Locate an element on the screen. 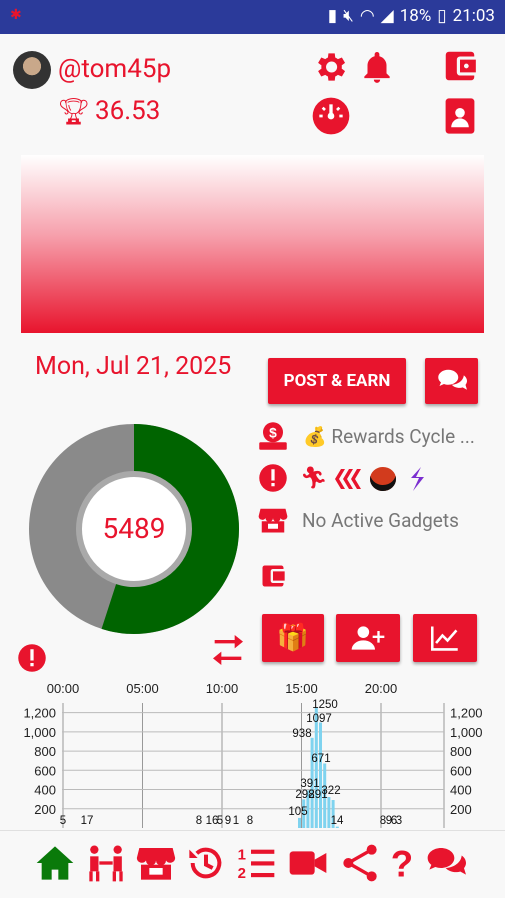  avatar is located at coordinates (32, 70).